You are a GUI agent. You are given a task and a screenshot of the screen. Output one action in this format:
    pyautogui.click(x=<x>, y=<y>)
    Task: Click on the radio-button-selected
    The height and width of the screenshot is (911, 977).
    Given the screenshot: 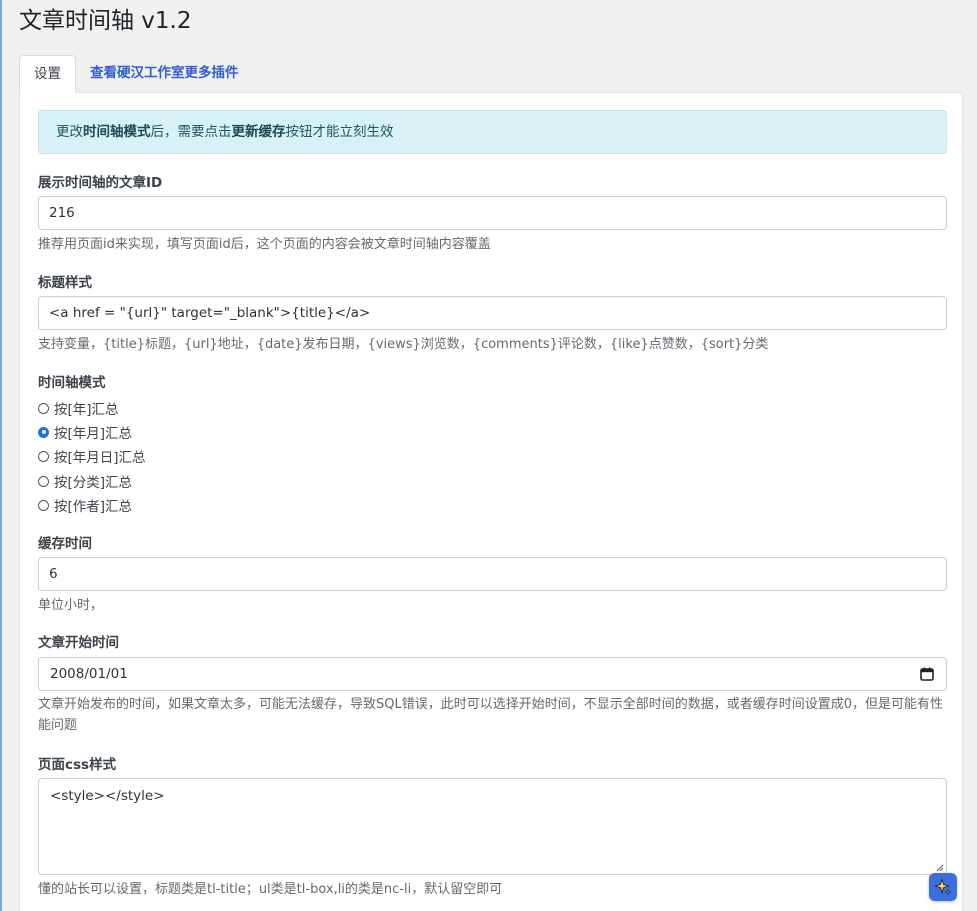 What is the action you would take?
    pyautogui.click(x=43, y=432)
    